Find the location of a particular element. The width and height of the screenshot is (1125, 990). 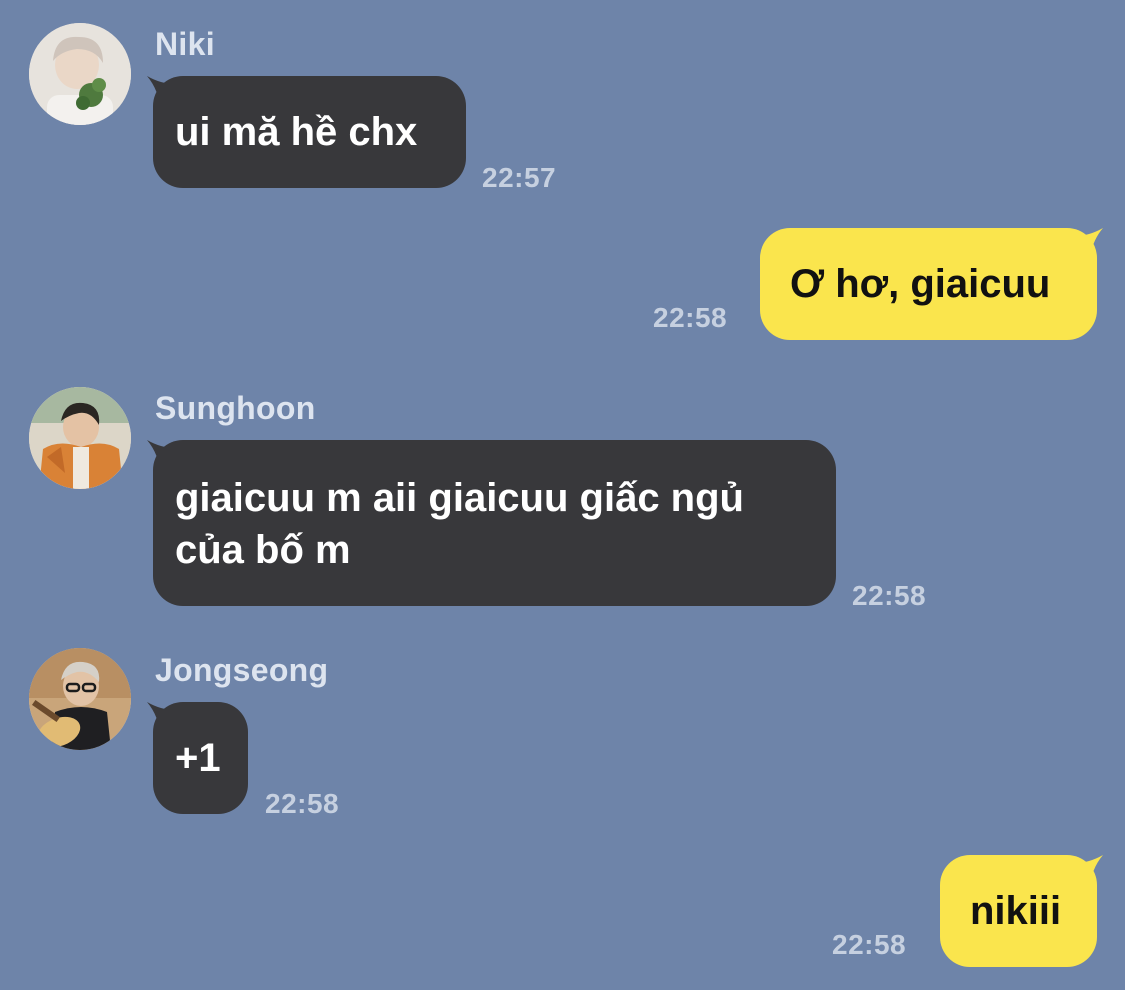

message-text: nikiii is located at coordinates (1016, 911).